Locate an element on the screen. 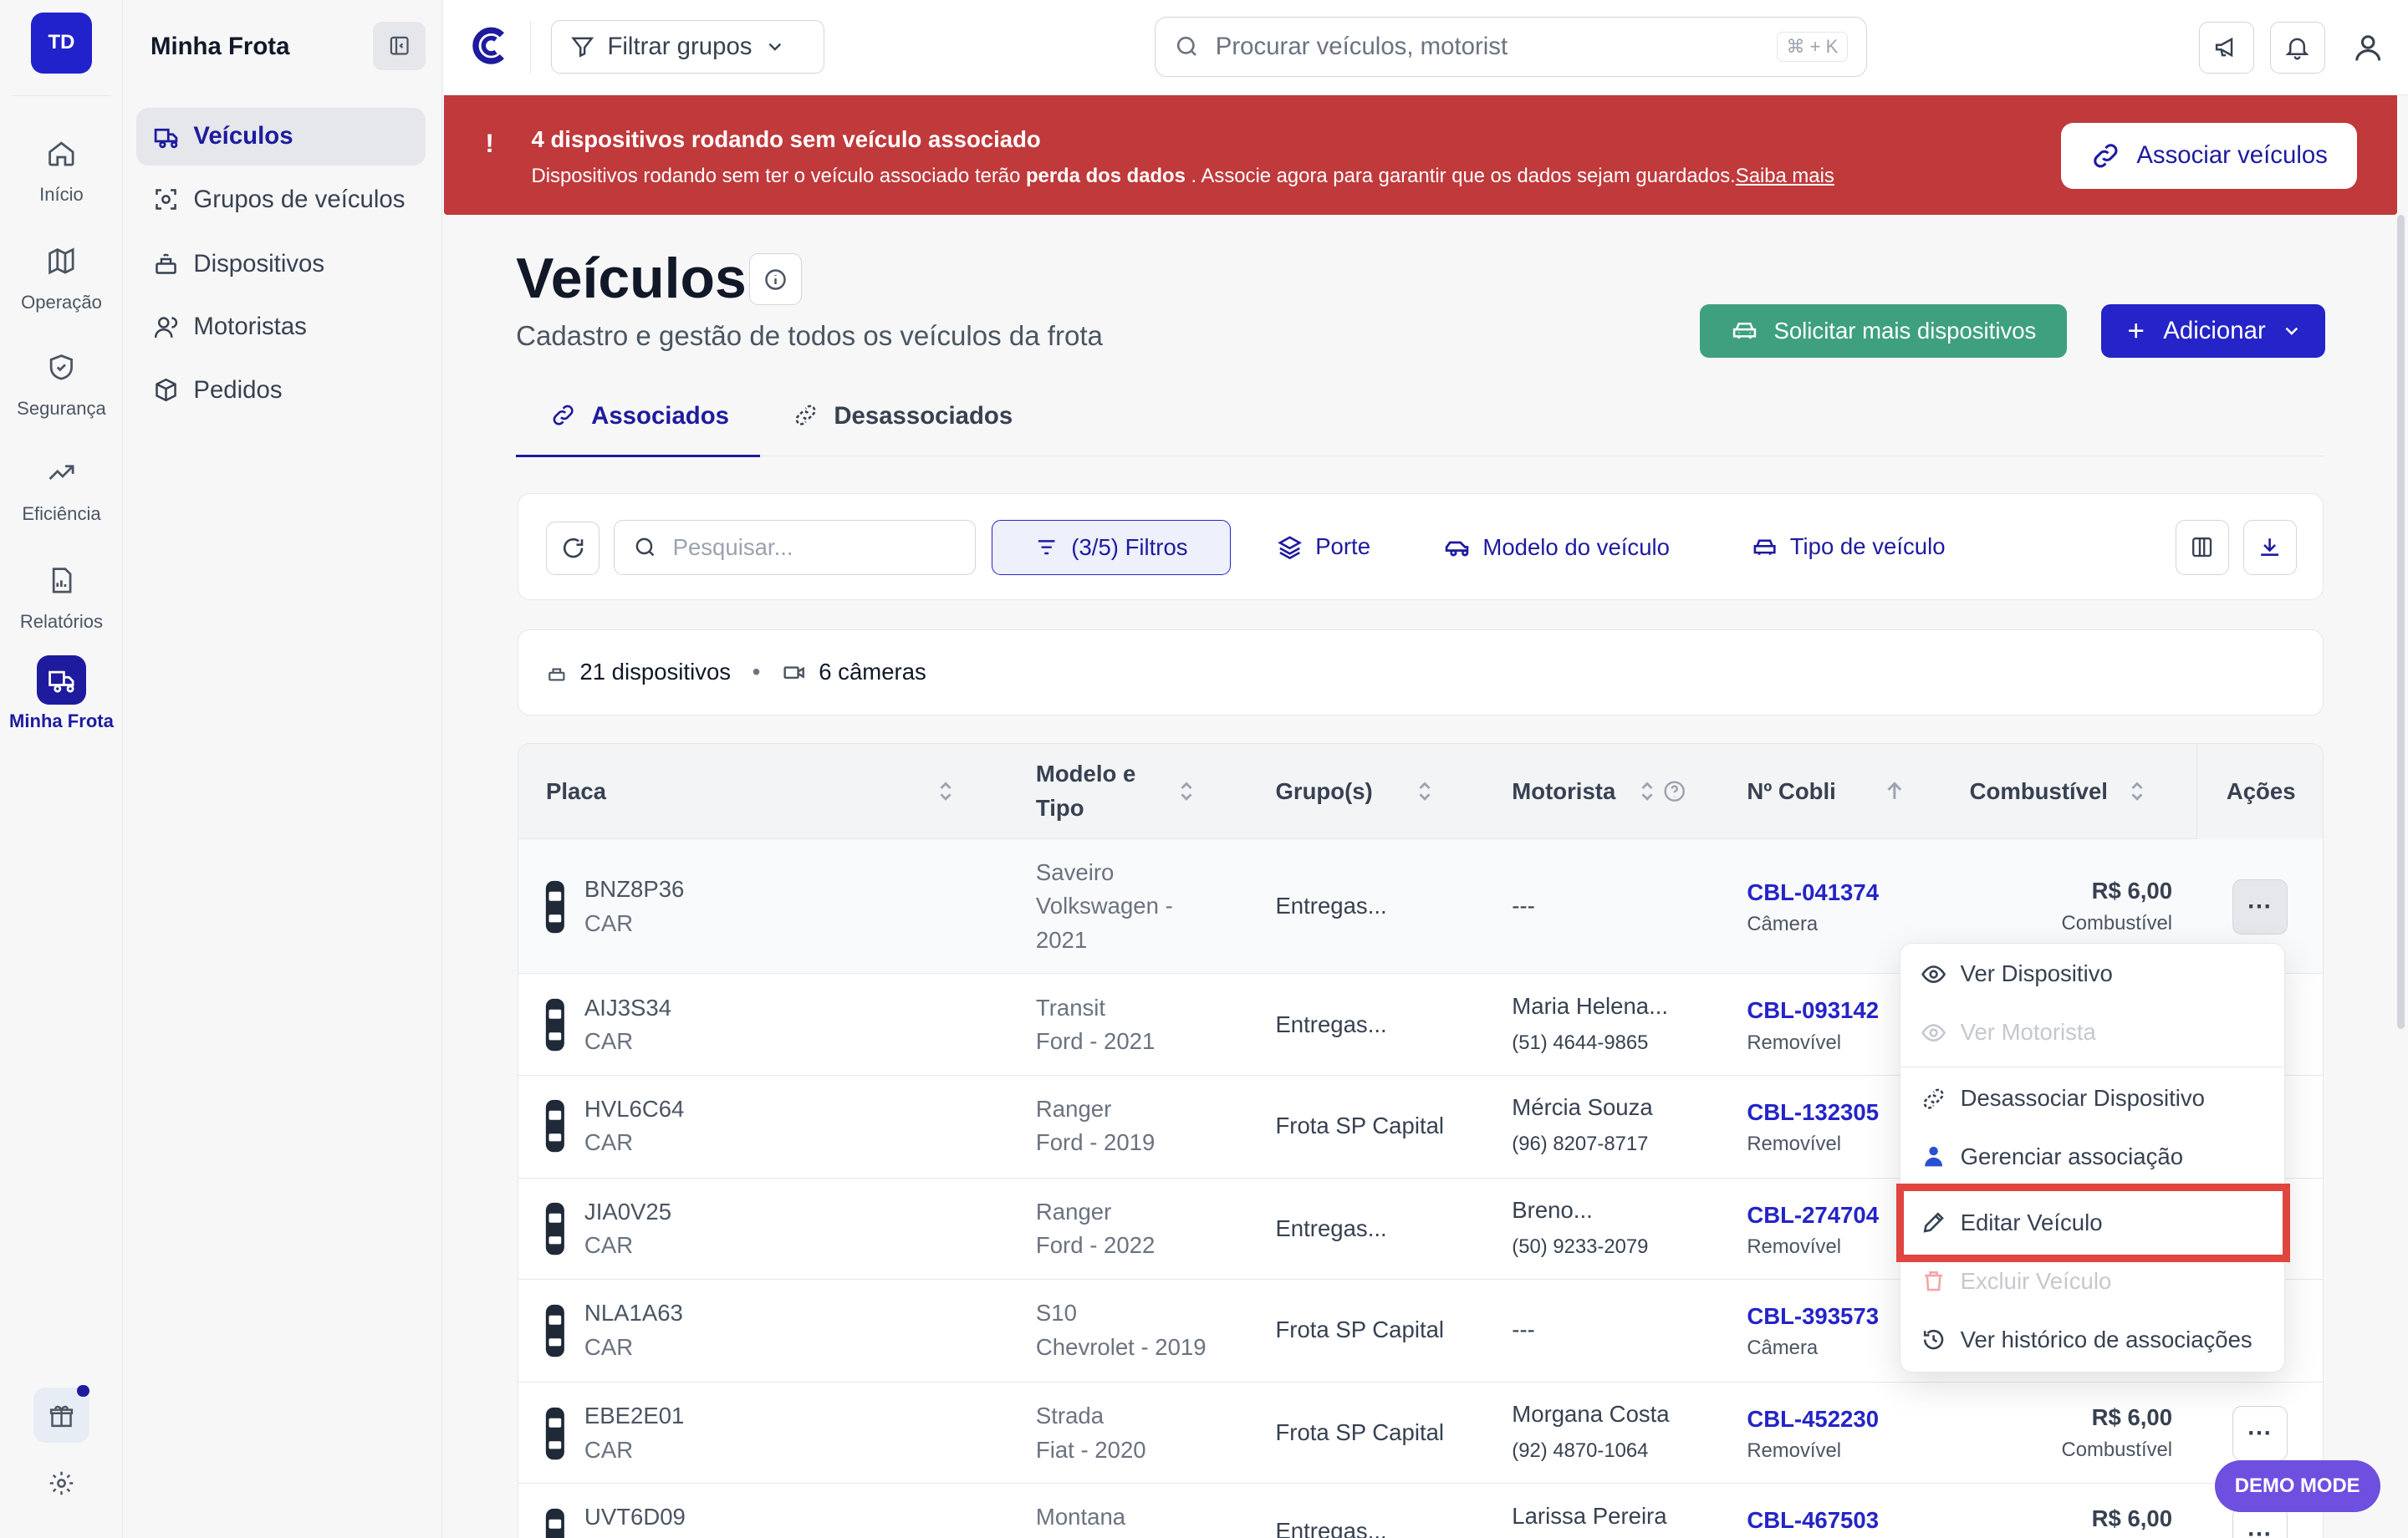  collapse-sidebar-button is located at coordinates (400, 46).